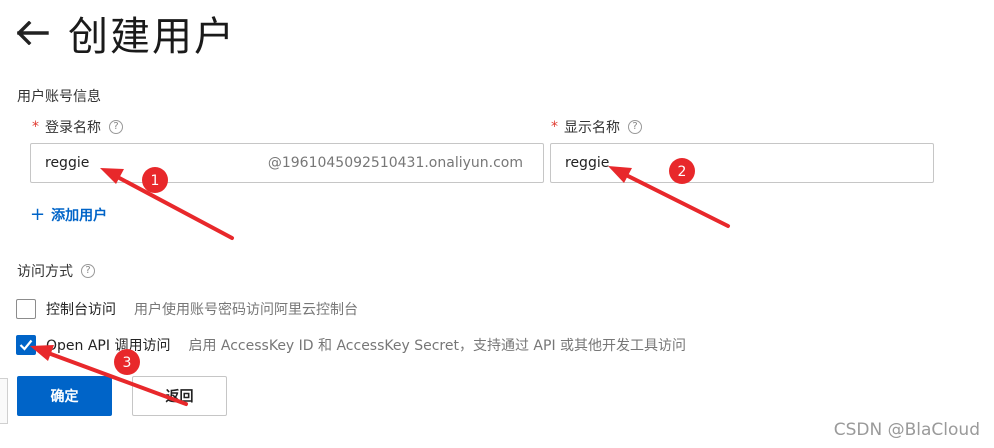  What do you see at coordinates (395, 163) in the screenshot?
I see `login-name-domain-suffix: @1961045092510431.onaliyun.com` at bounding box center [395, 163].